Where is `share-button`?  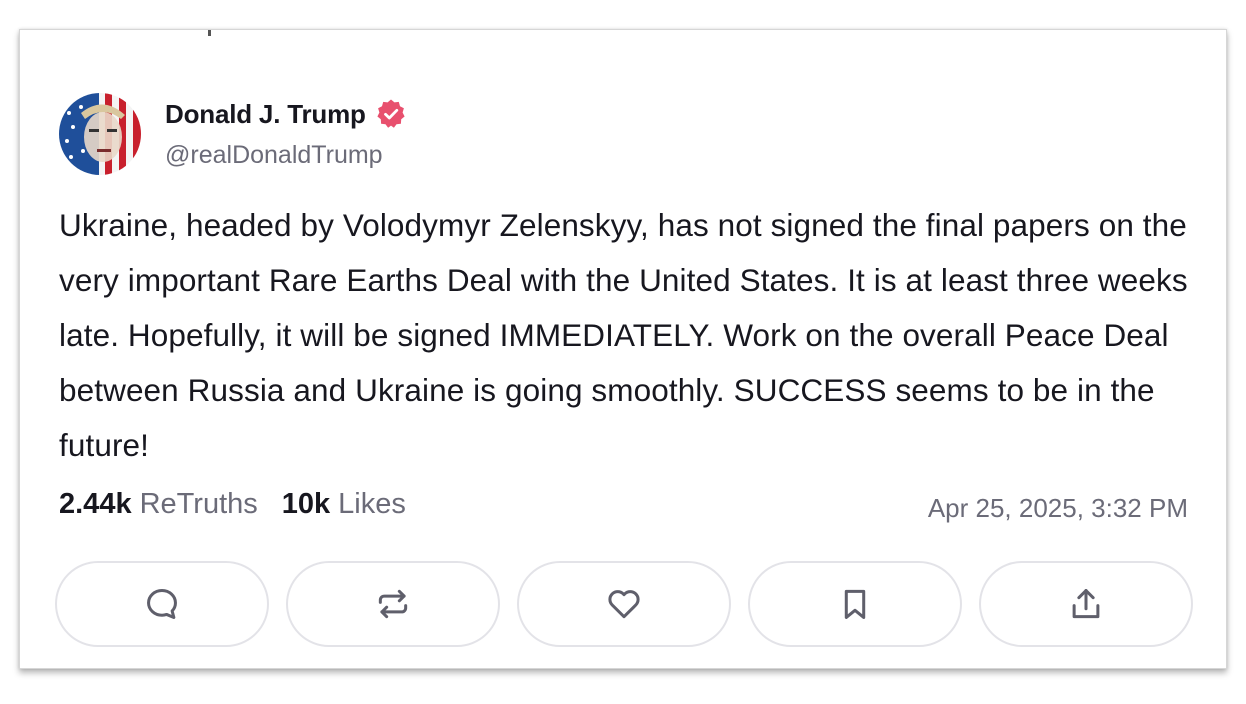 share-button is located at coordinates (1086, 604).